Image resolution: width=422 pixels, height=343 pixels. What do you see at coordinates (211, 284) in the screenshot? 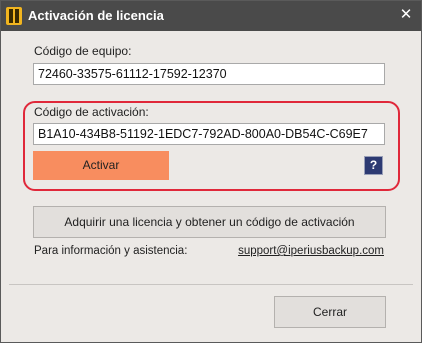
I see `footer-divider` at bounding box center [211, 284].